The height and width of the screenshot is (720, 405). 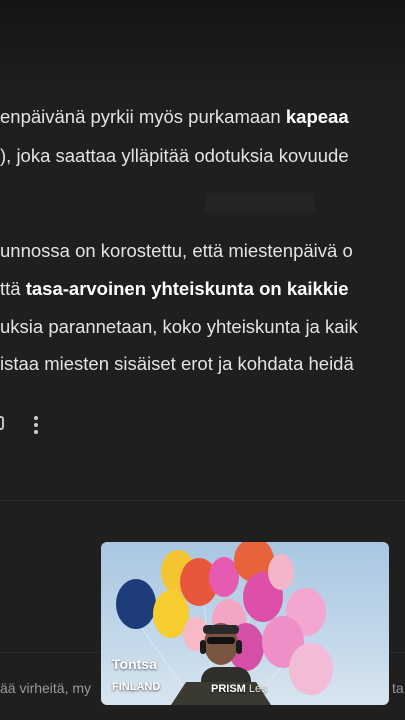 I want to click on streamer-country: FINLAND, so click(x=136, y=687).